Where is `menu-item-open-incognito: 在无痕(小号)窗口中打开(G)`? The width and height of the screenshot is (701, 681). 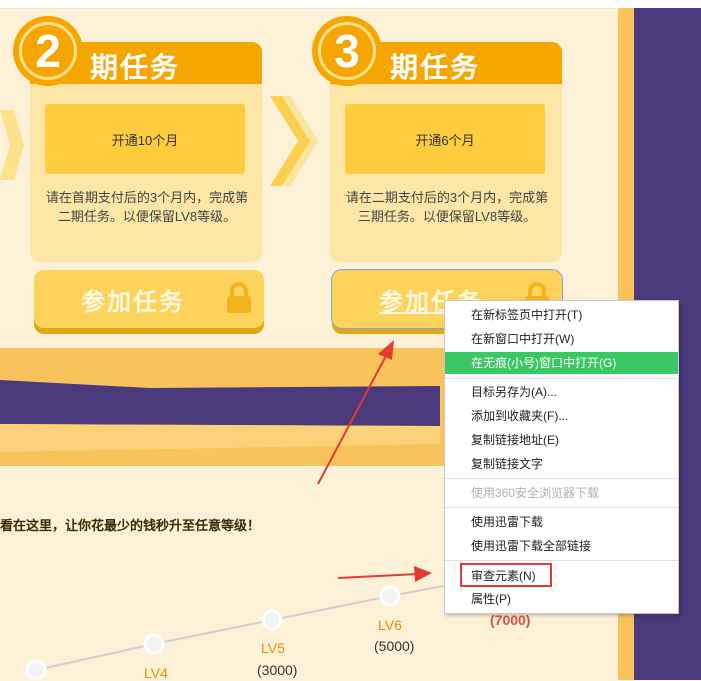
menu-item-open-incognito: 在无痕(小号)窗口中打开(G) is located at coordinates (561, 363).